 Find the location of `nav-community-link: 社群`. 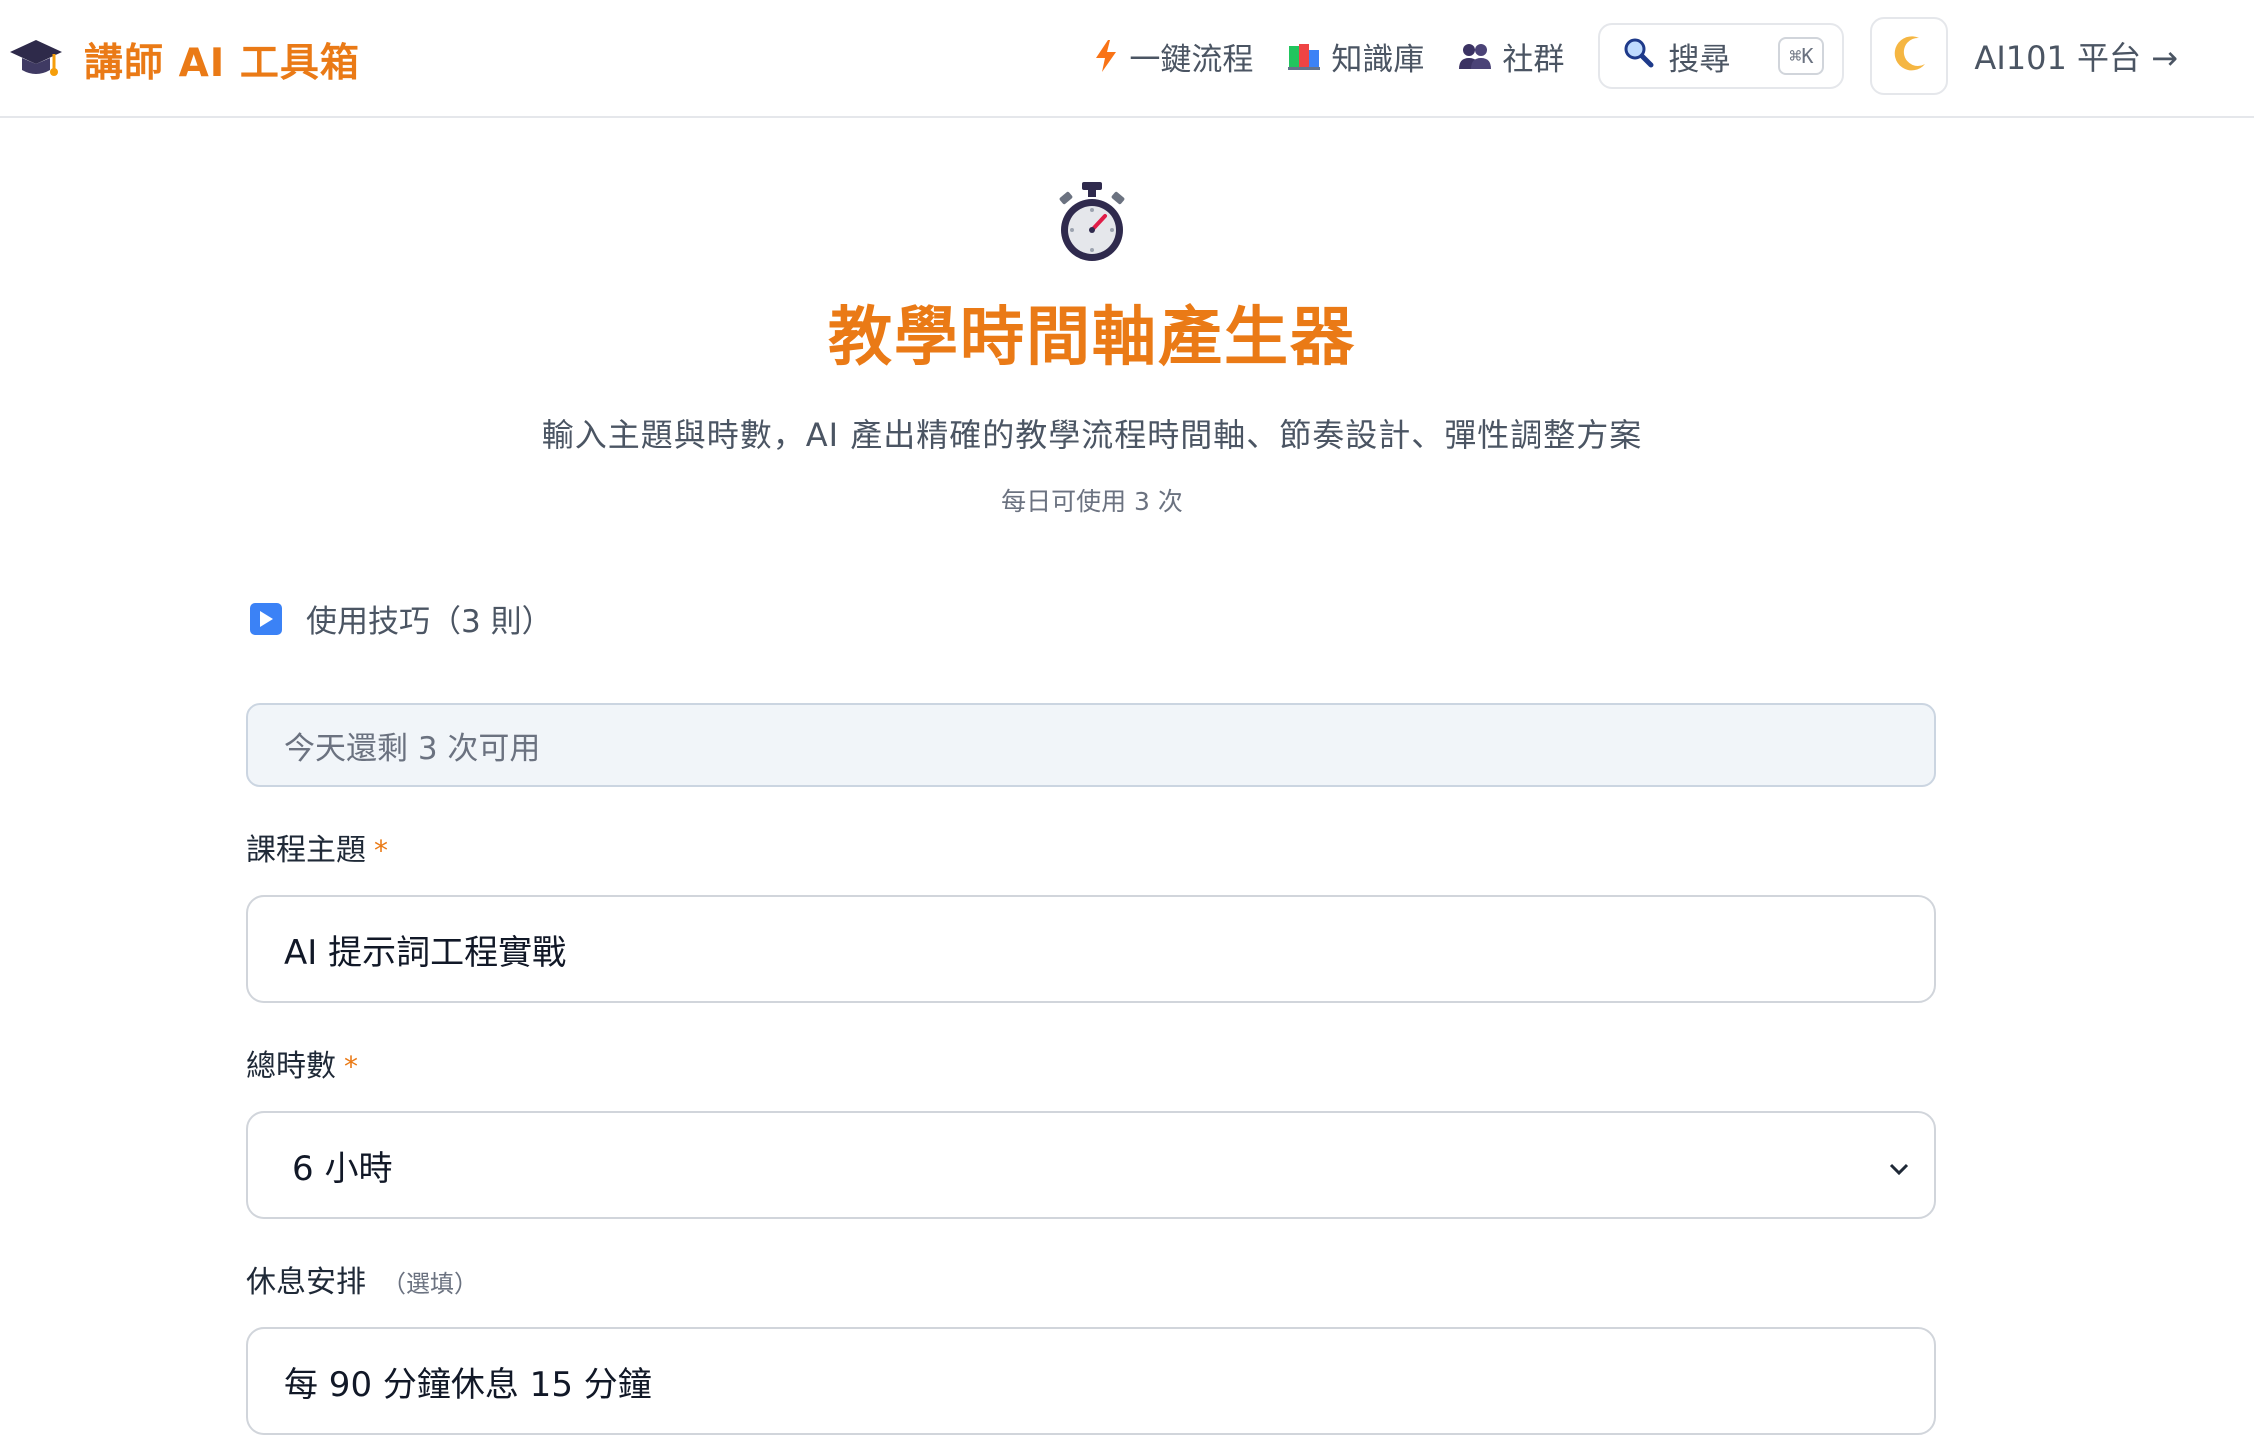

nav-community-link: 社群 is located at coordinates (1511, 56).